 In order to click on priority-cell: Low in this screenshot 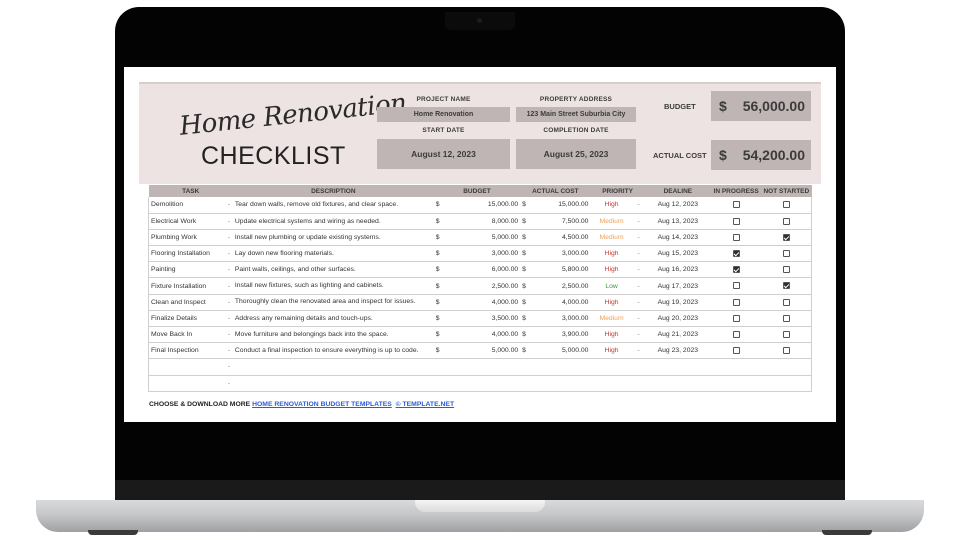, I will do `click(611, 286)`.